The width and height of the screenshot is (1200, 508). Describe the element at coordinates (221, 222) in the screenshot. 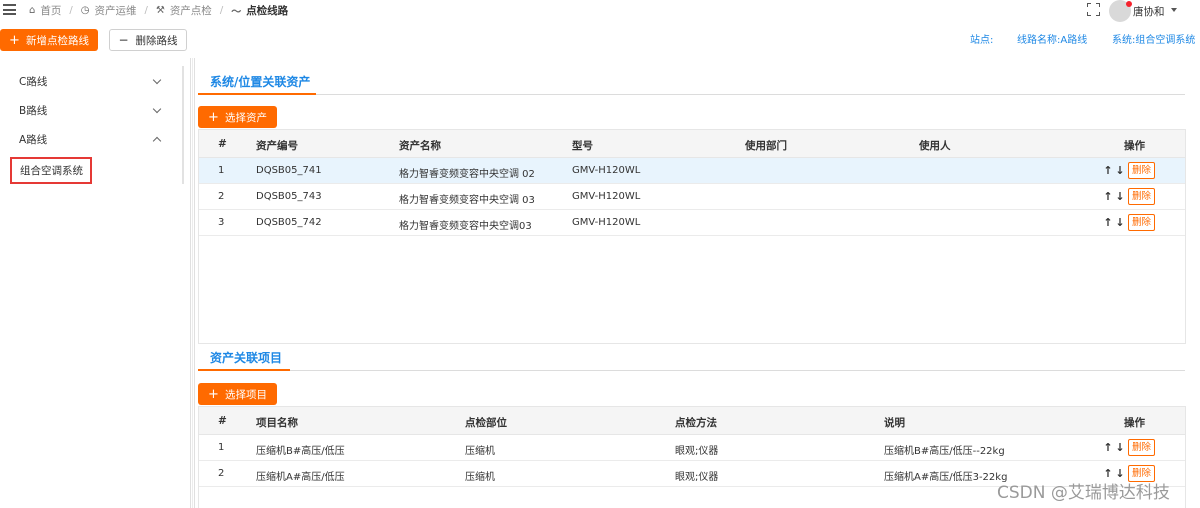

I see `row-index: 3` at that location.